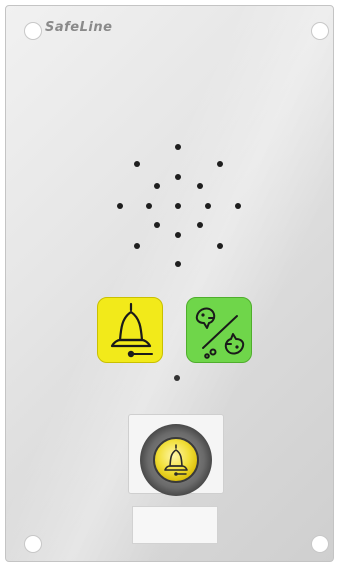 The image size is (339, 567). I want to click on label-plate, so click(175, 525).